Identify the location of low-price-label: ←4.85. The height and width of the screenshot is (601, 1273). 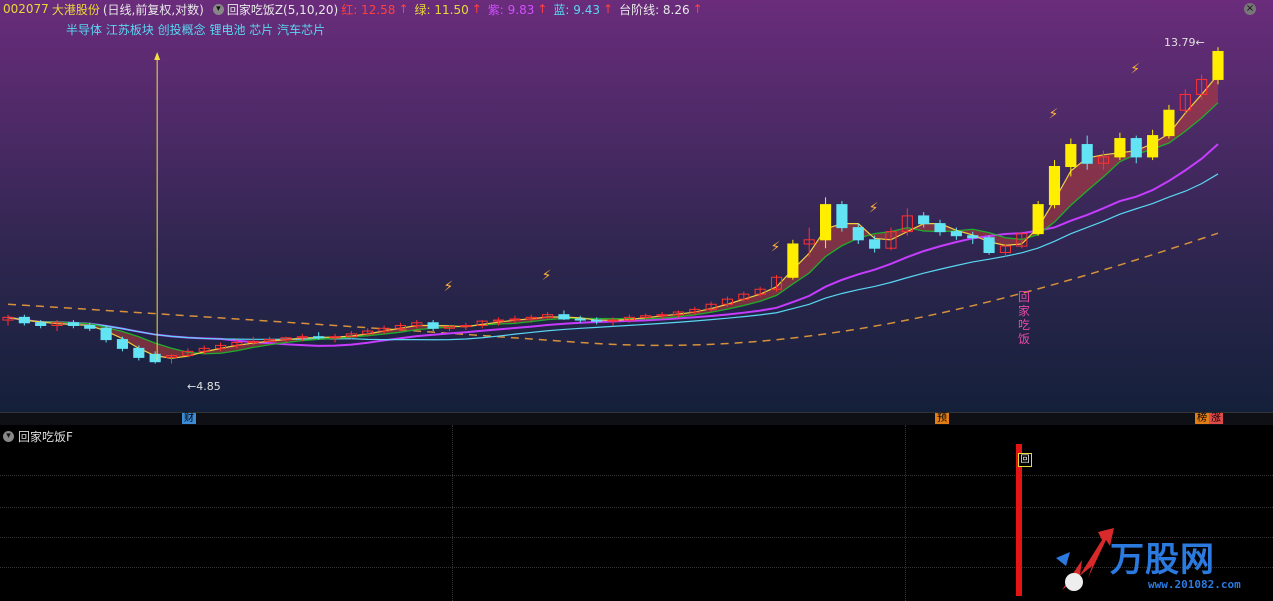
(204, 386).